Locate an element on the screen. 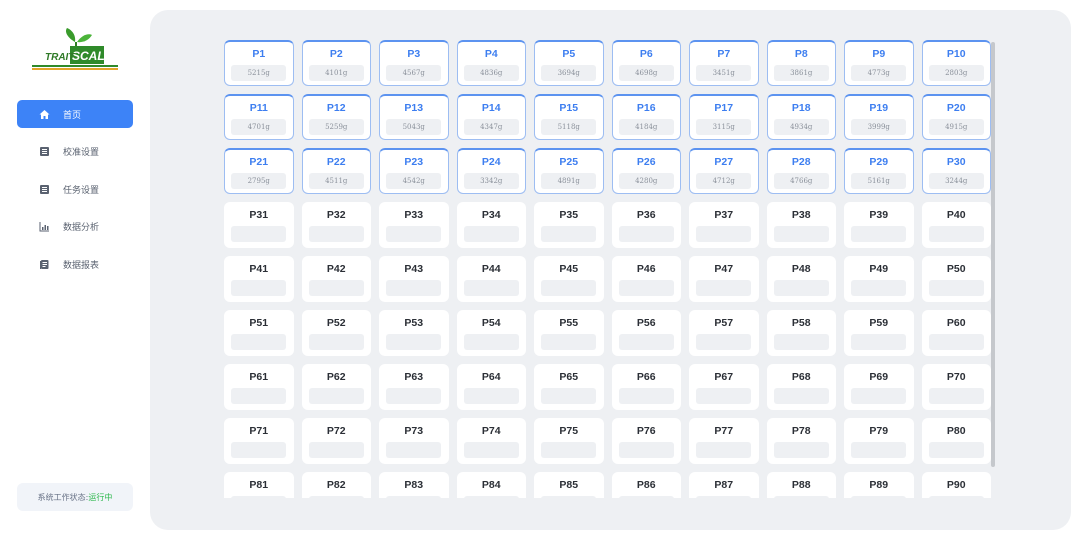  plot-cell: P66 is located at coordinates (646, 387).